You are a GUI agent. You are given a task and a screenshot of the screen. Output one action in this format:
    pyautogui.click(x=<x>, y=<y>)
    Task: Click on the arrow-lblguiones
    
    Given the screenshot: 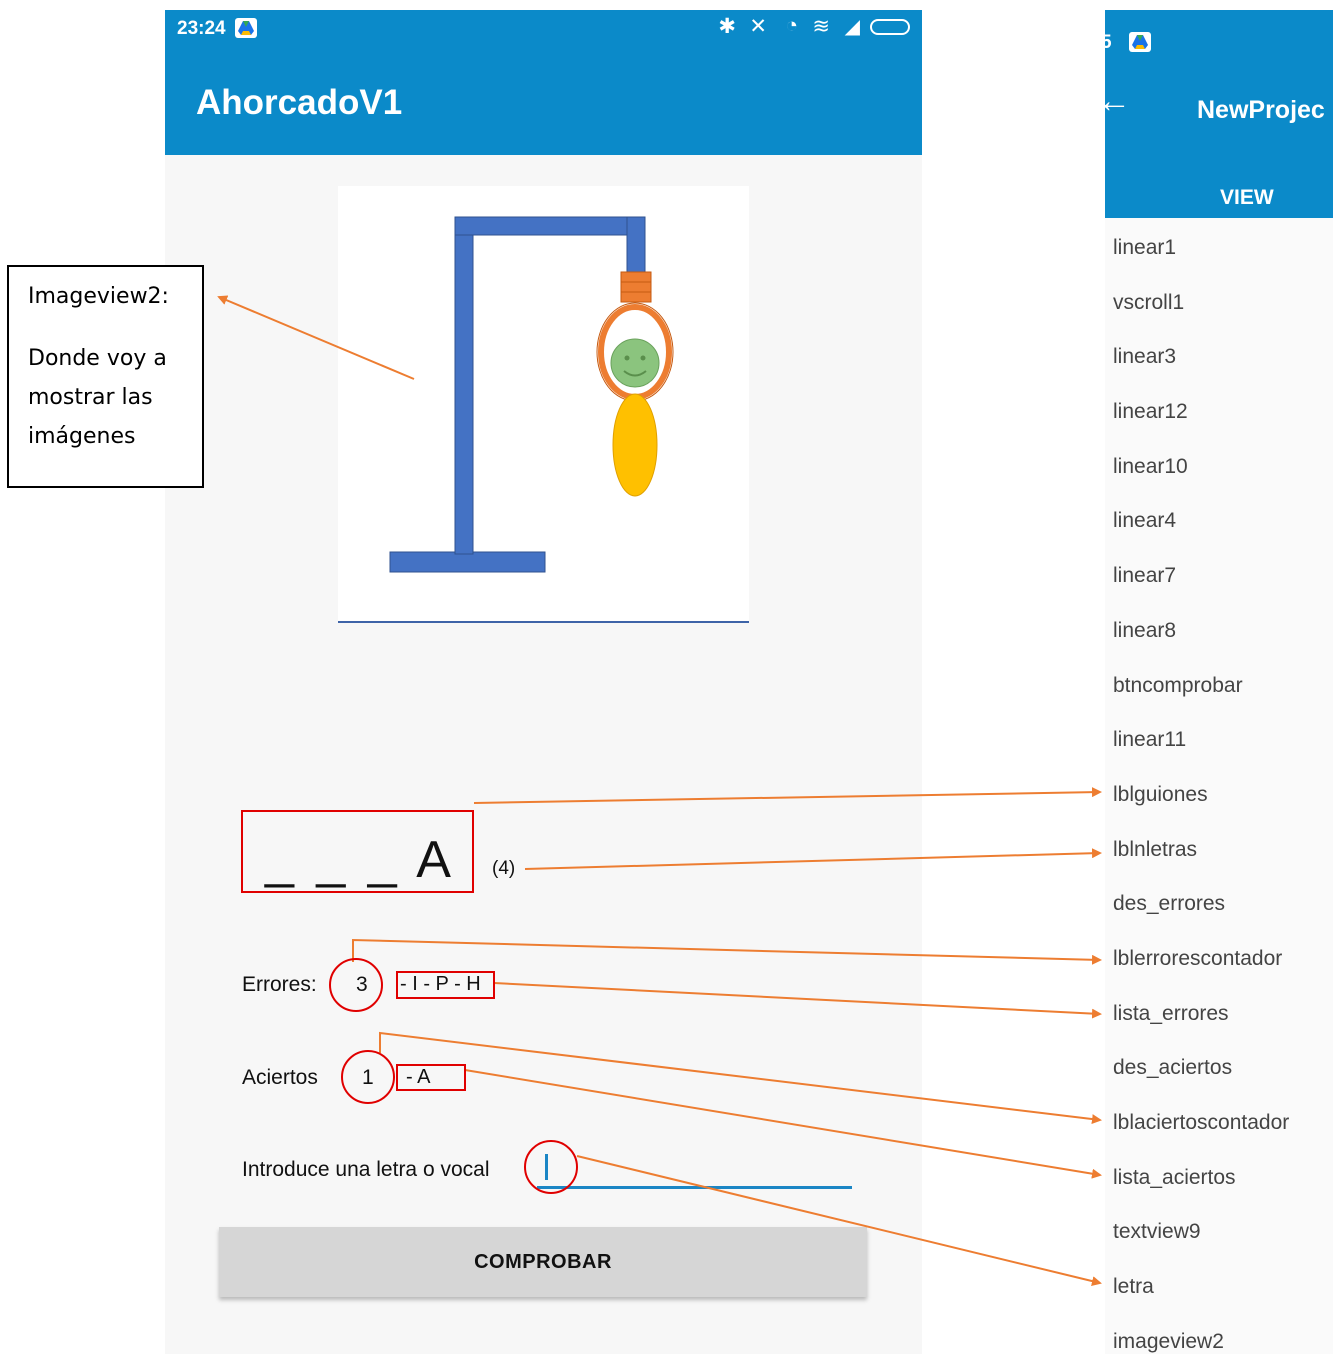 What is the action you would take?
    pyautogui.click(x=787, y=795)
    